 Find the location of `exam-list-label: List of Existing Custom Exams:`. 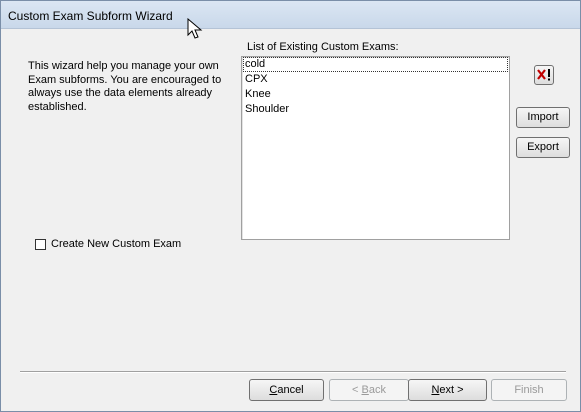

exam-list-label: List of Existing Custom Exams: is located at coordinates (323, 47).